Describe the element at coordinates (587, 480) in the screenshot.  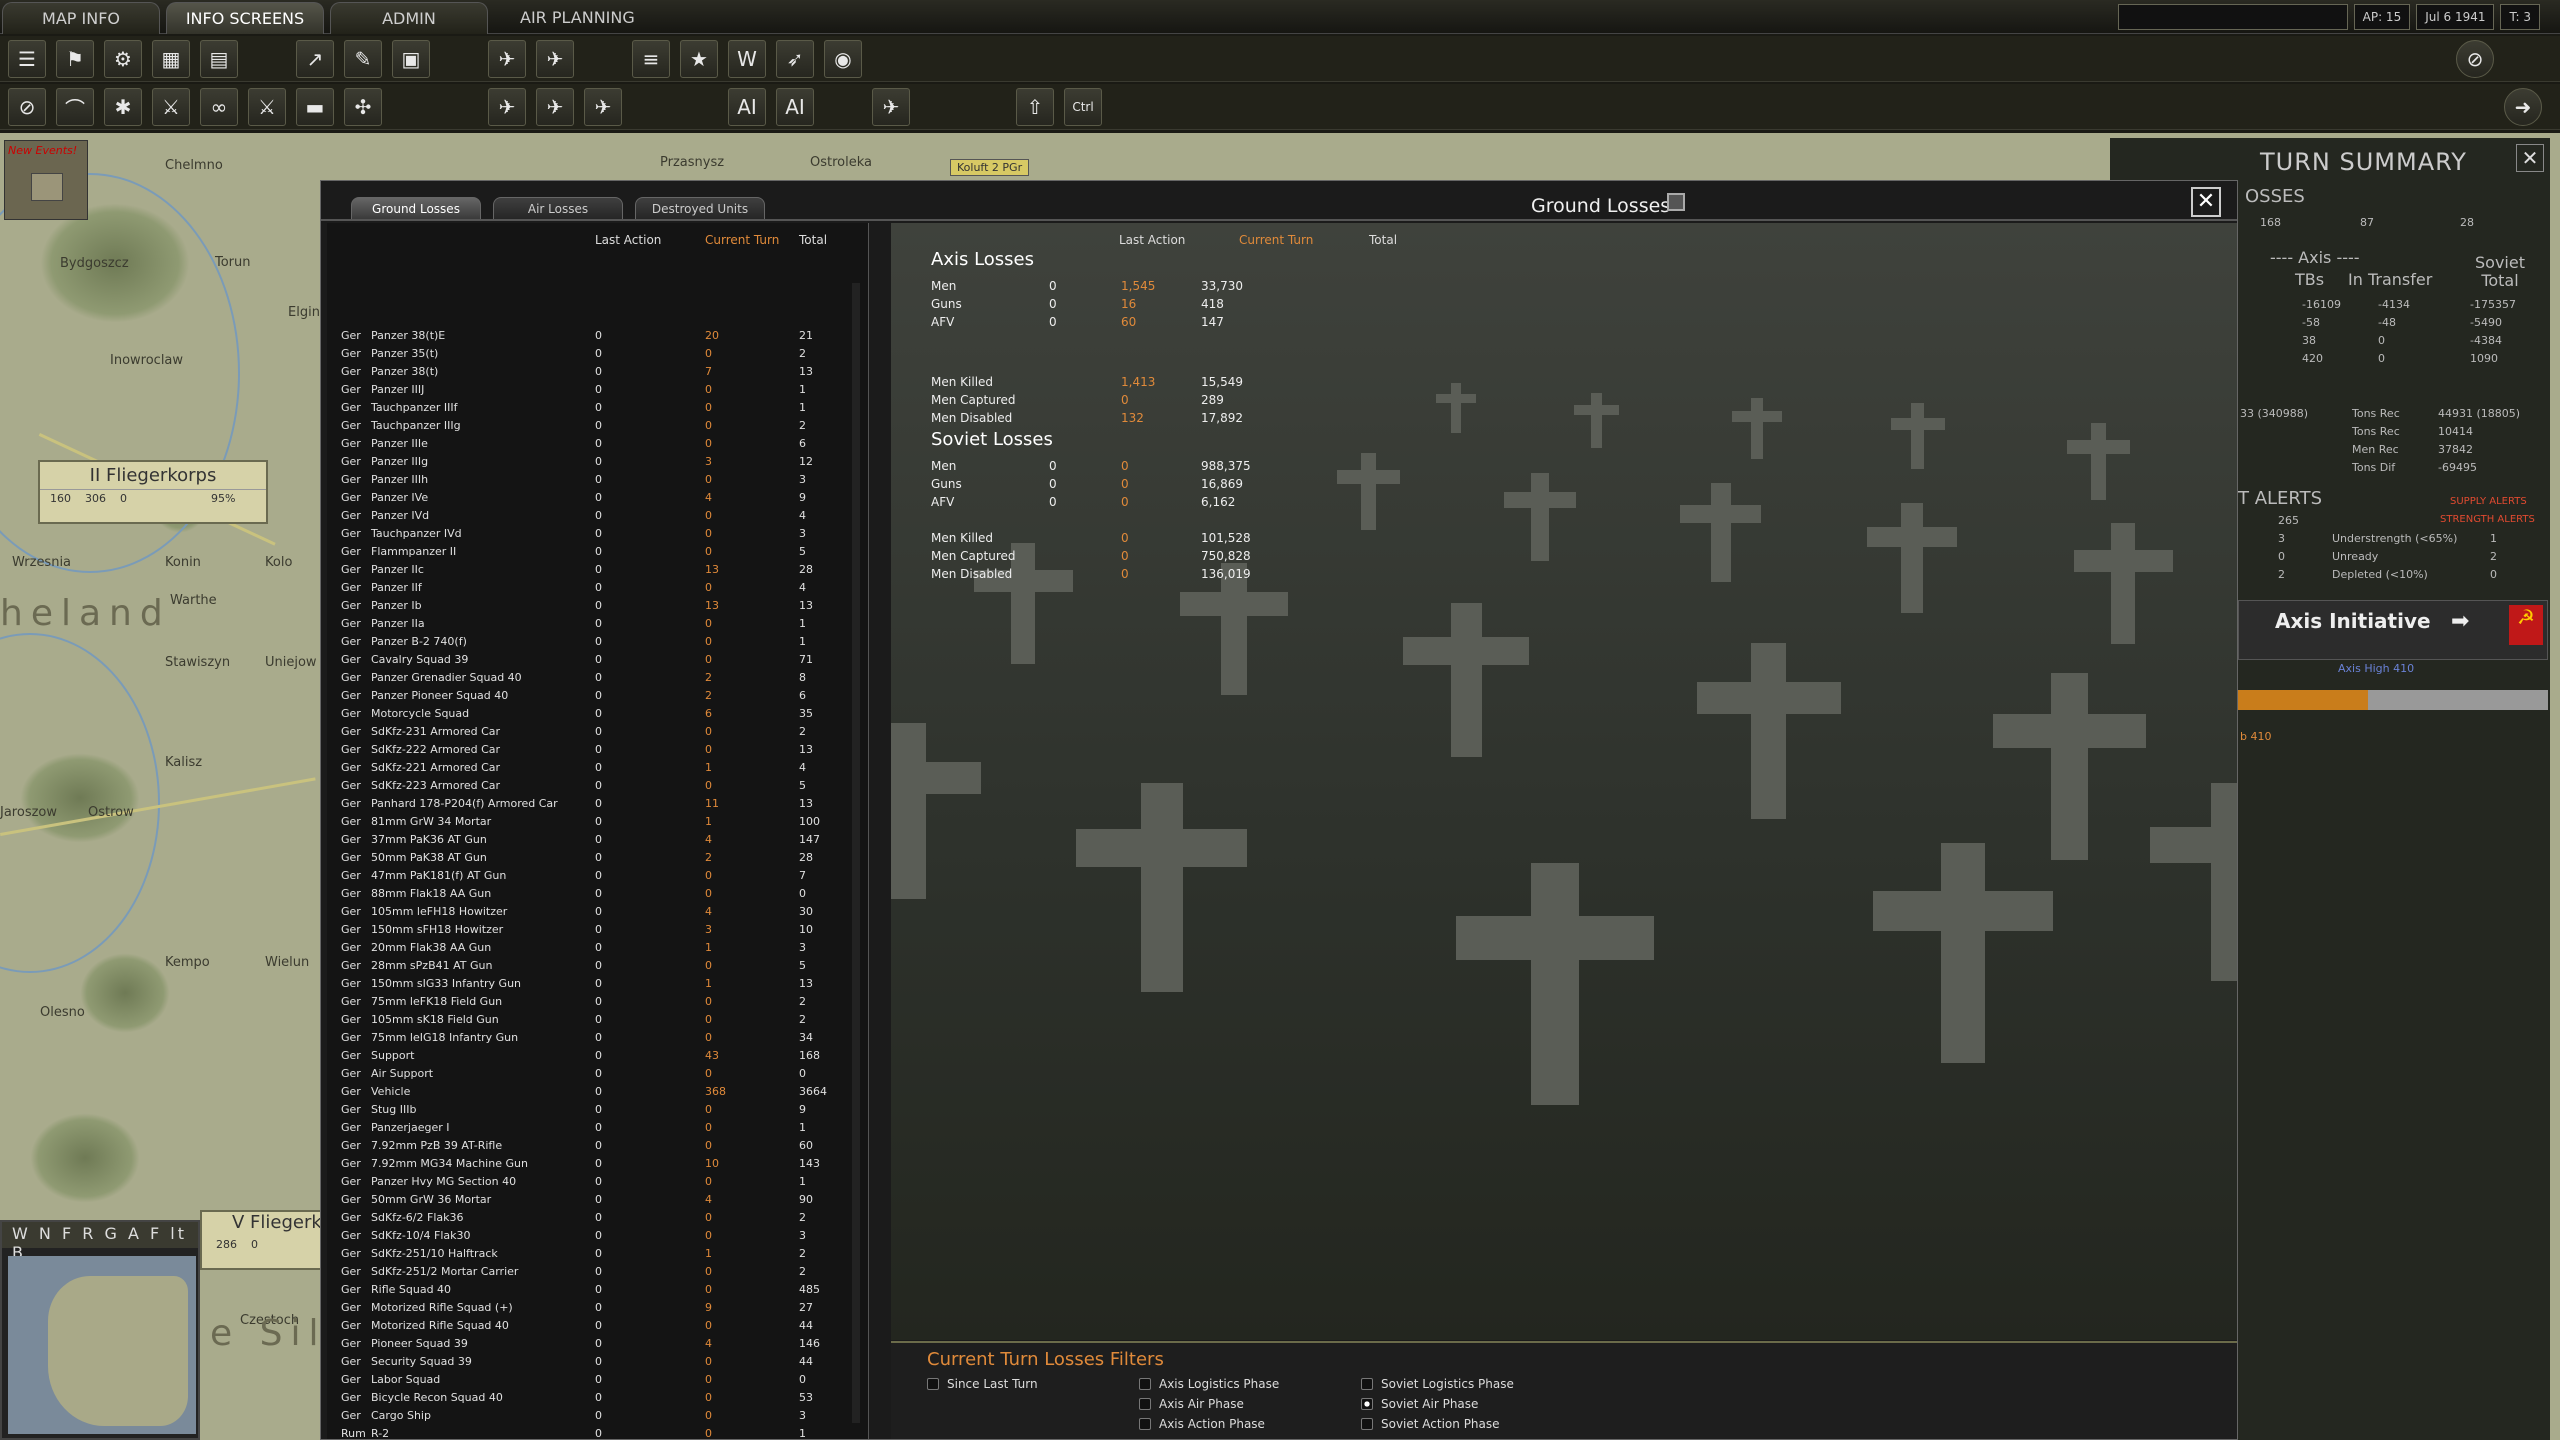
I see `table-row: Ger Panzer IIIh 0 0 3` at that location.